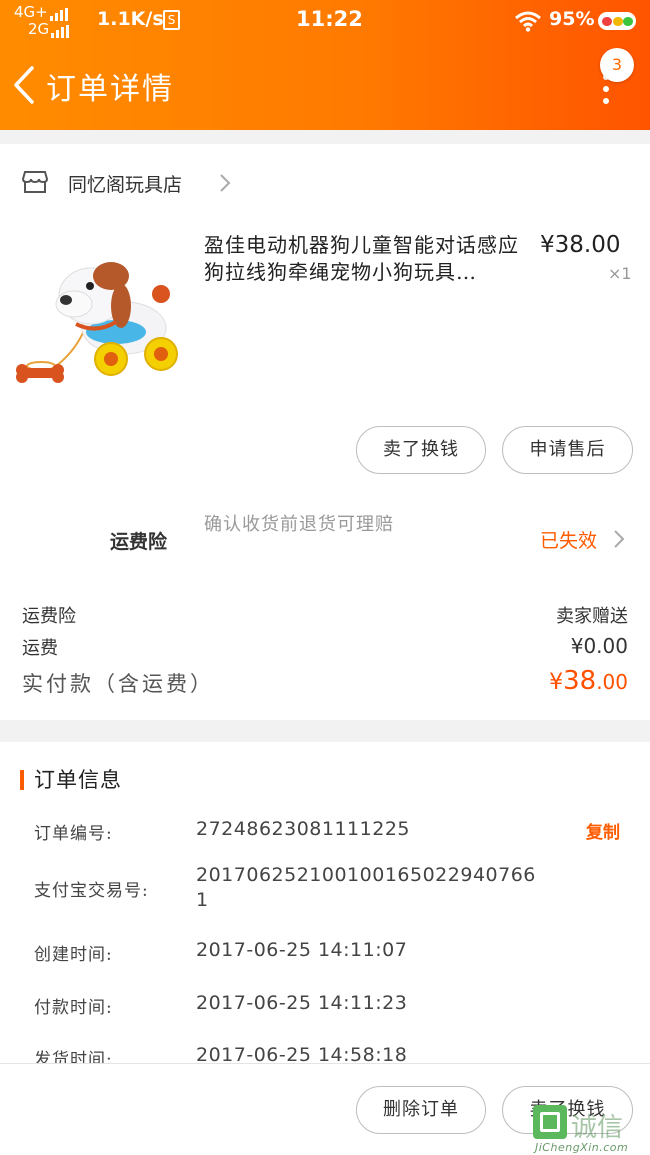 The image size is (650, 1155). What do you see at coordinates (35, 182) in the screenshot?
I see `shop-icon` at bounding box center [35, 182].